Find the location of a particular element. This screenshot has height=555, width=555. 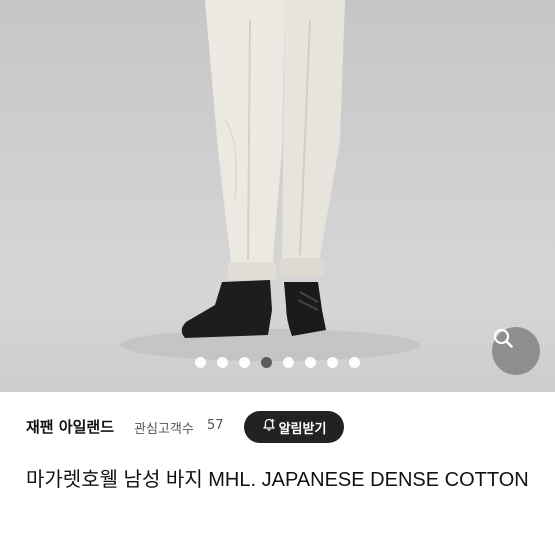

fan-count-value: 57 is located at coordinates (215, 425).